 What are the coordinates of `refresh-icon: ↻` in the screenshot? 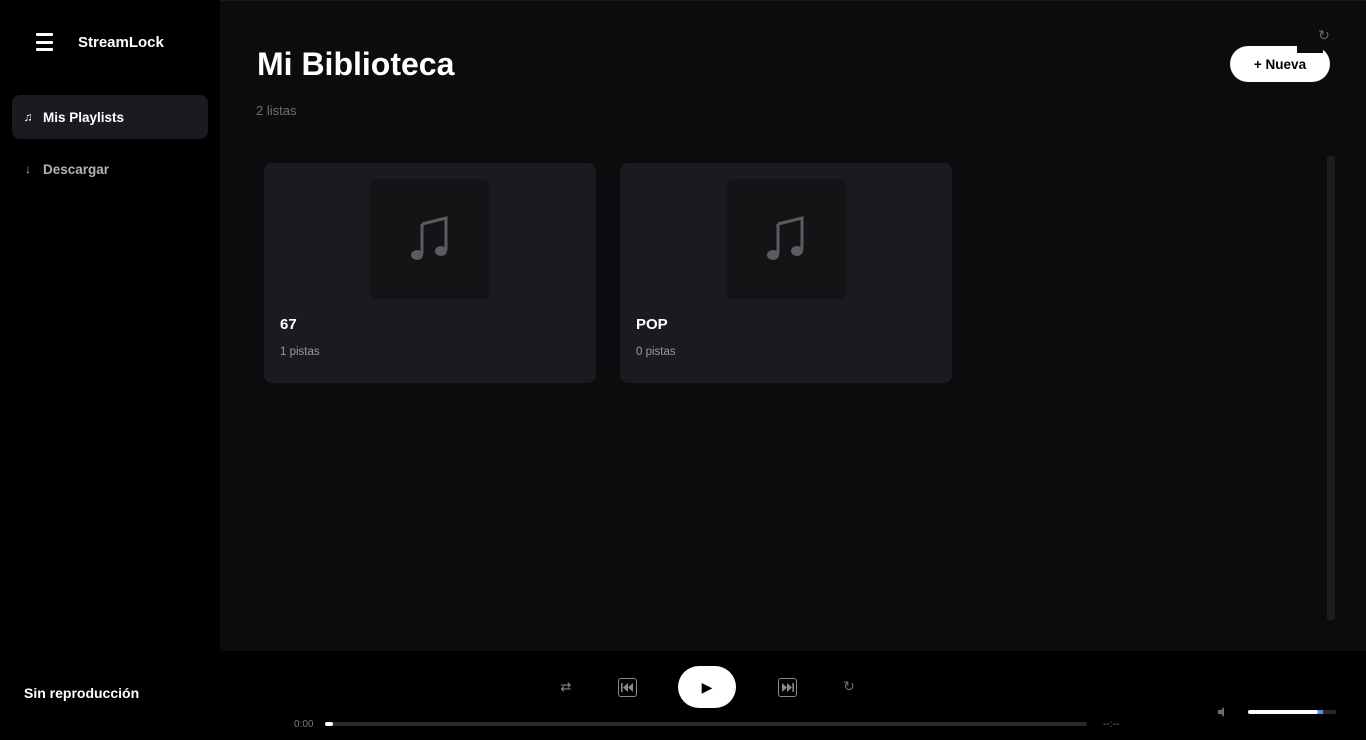 It's located at (1324, 35).